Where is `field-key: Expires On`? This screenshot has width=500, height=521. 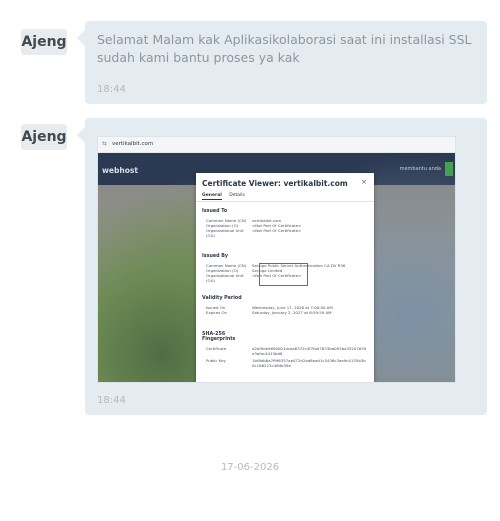 field-key: Expires On is located at coordinates (217, 312).